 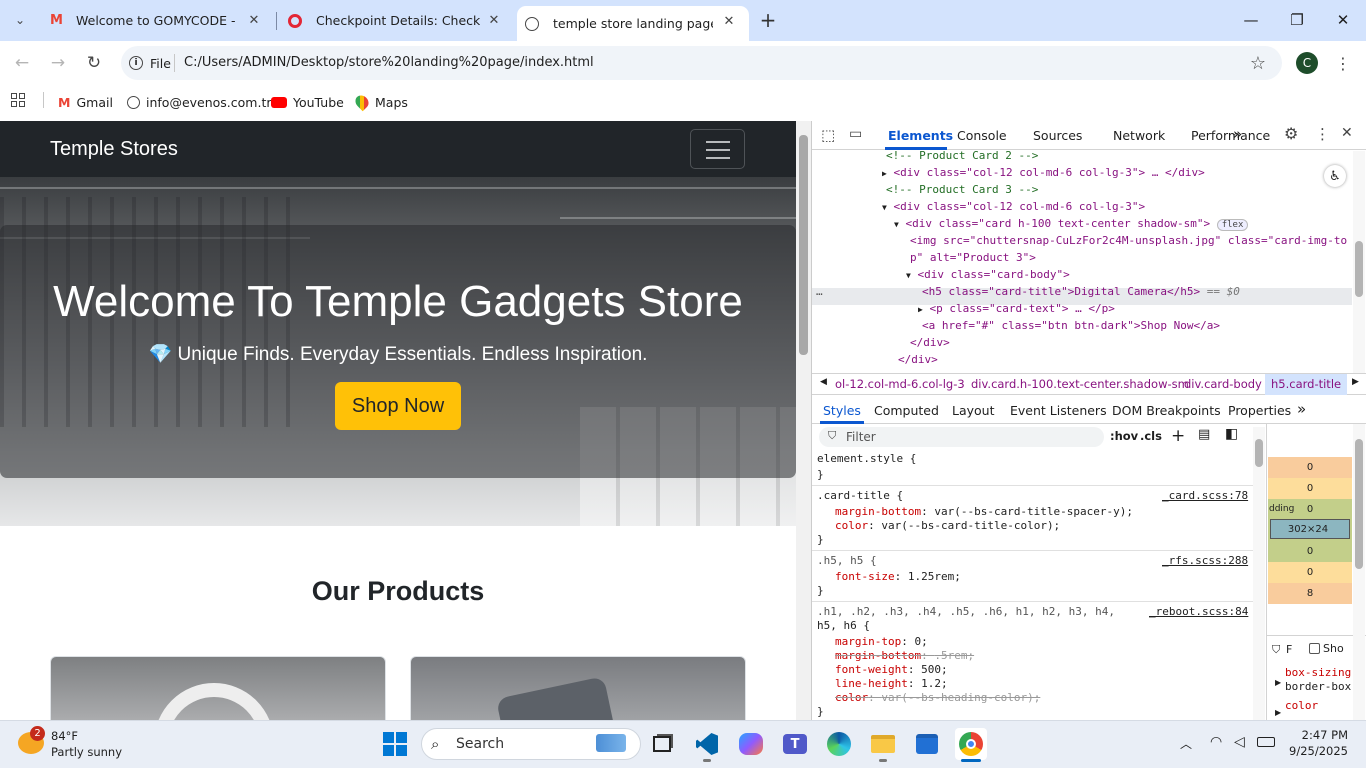 I want to click on dom-line: ▼ <div class="col-12 col-md-6 col-lg-3">, so click(x=1013, y=207).